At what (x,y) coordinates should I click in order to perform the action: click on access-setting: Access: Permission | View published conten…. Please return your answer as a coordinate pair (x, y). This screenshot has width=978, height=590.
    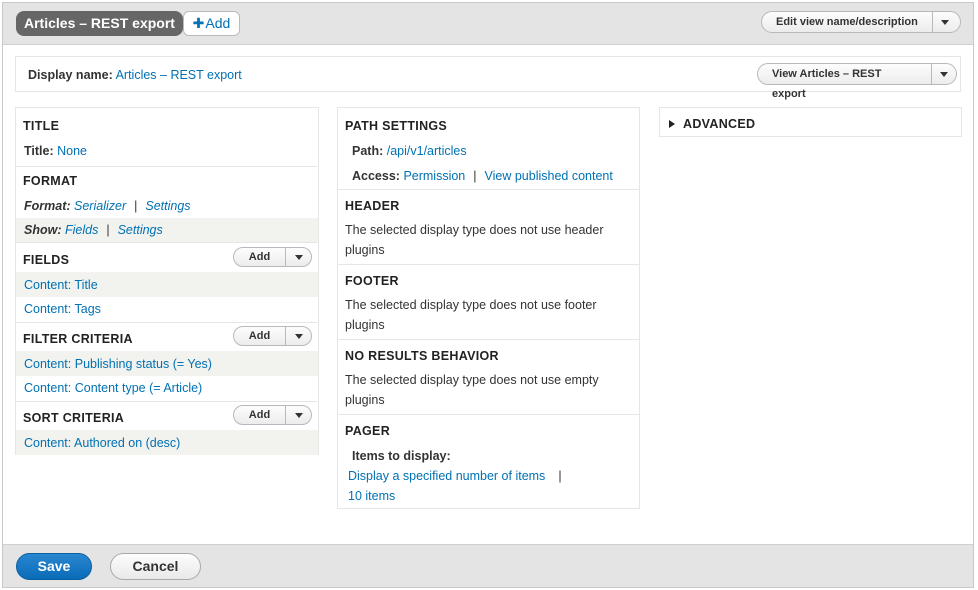
    Looking at the image, I should click on (482, 176).